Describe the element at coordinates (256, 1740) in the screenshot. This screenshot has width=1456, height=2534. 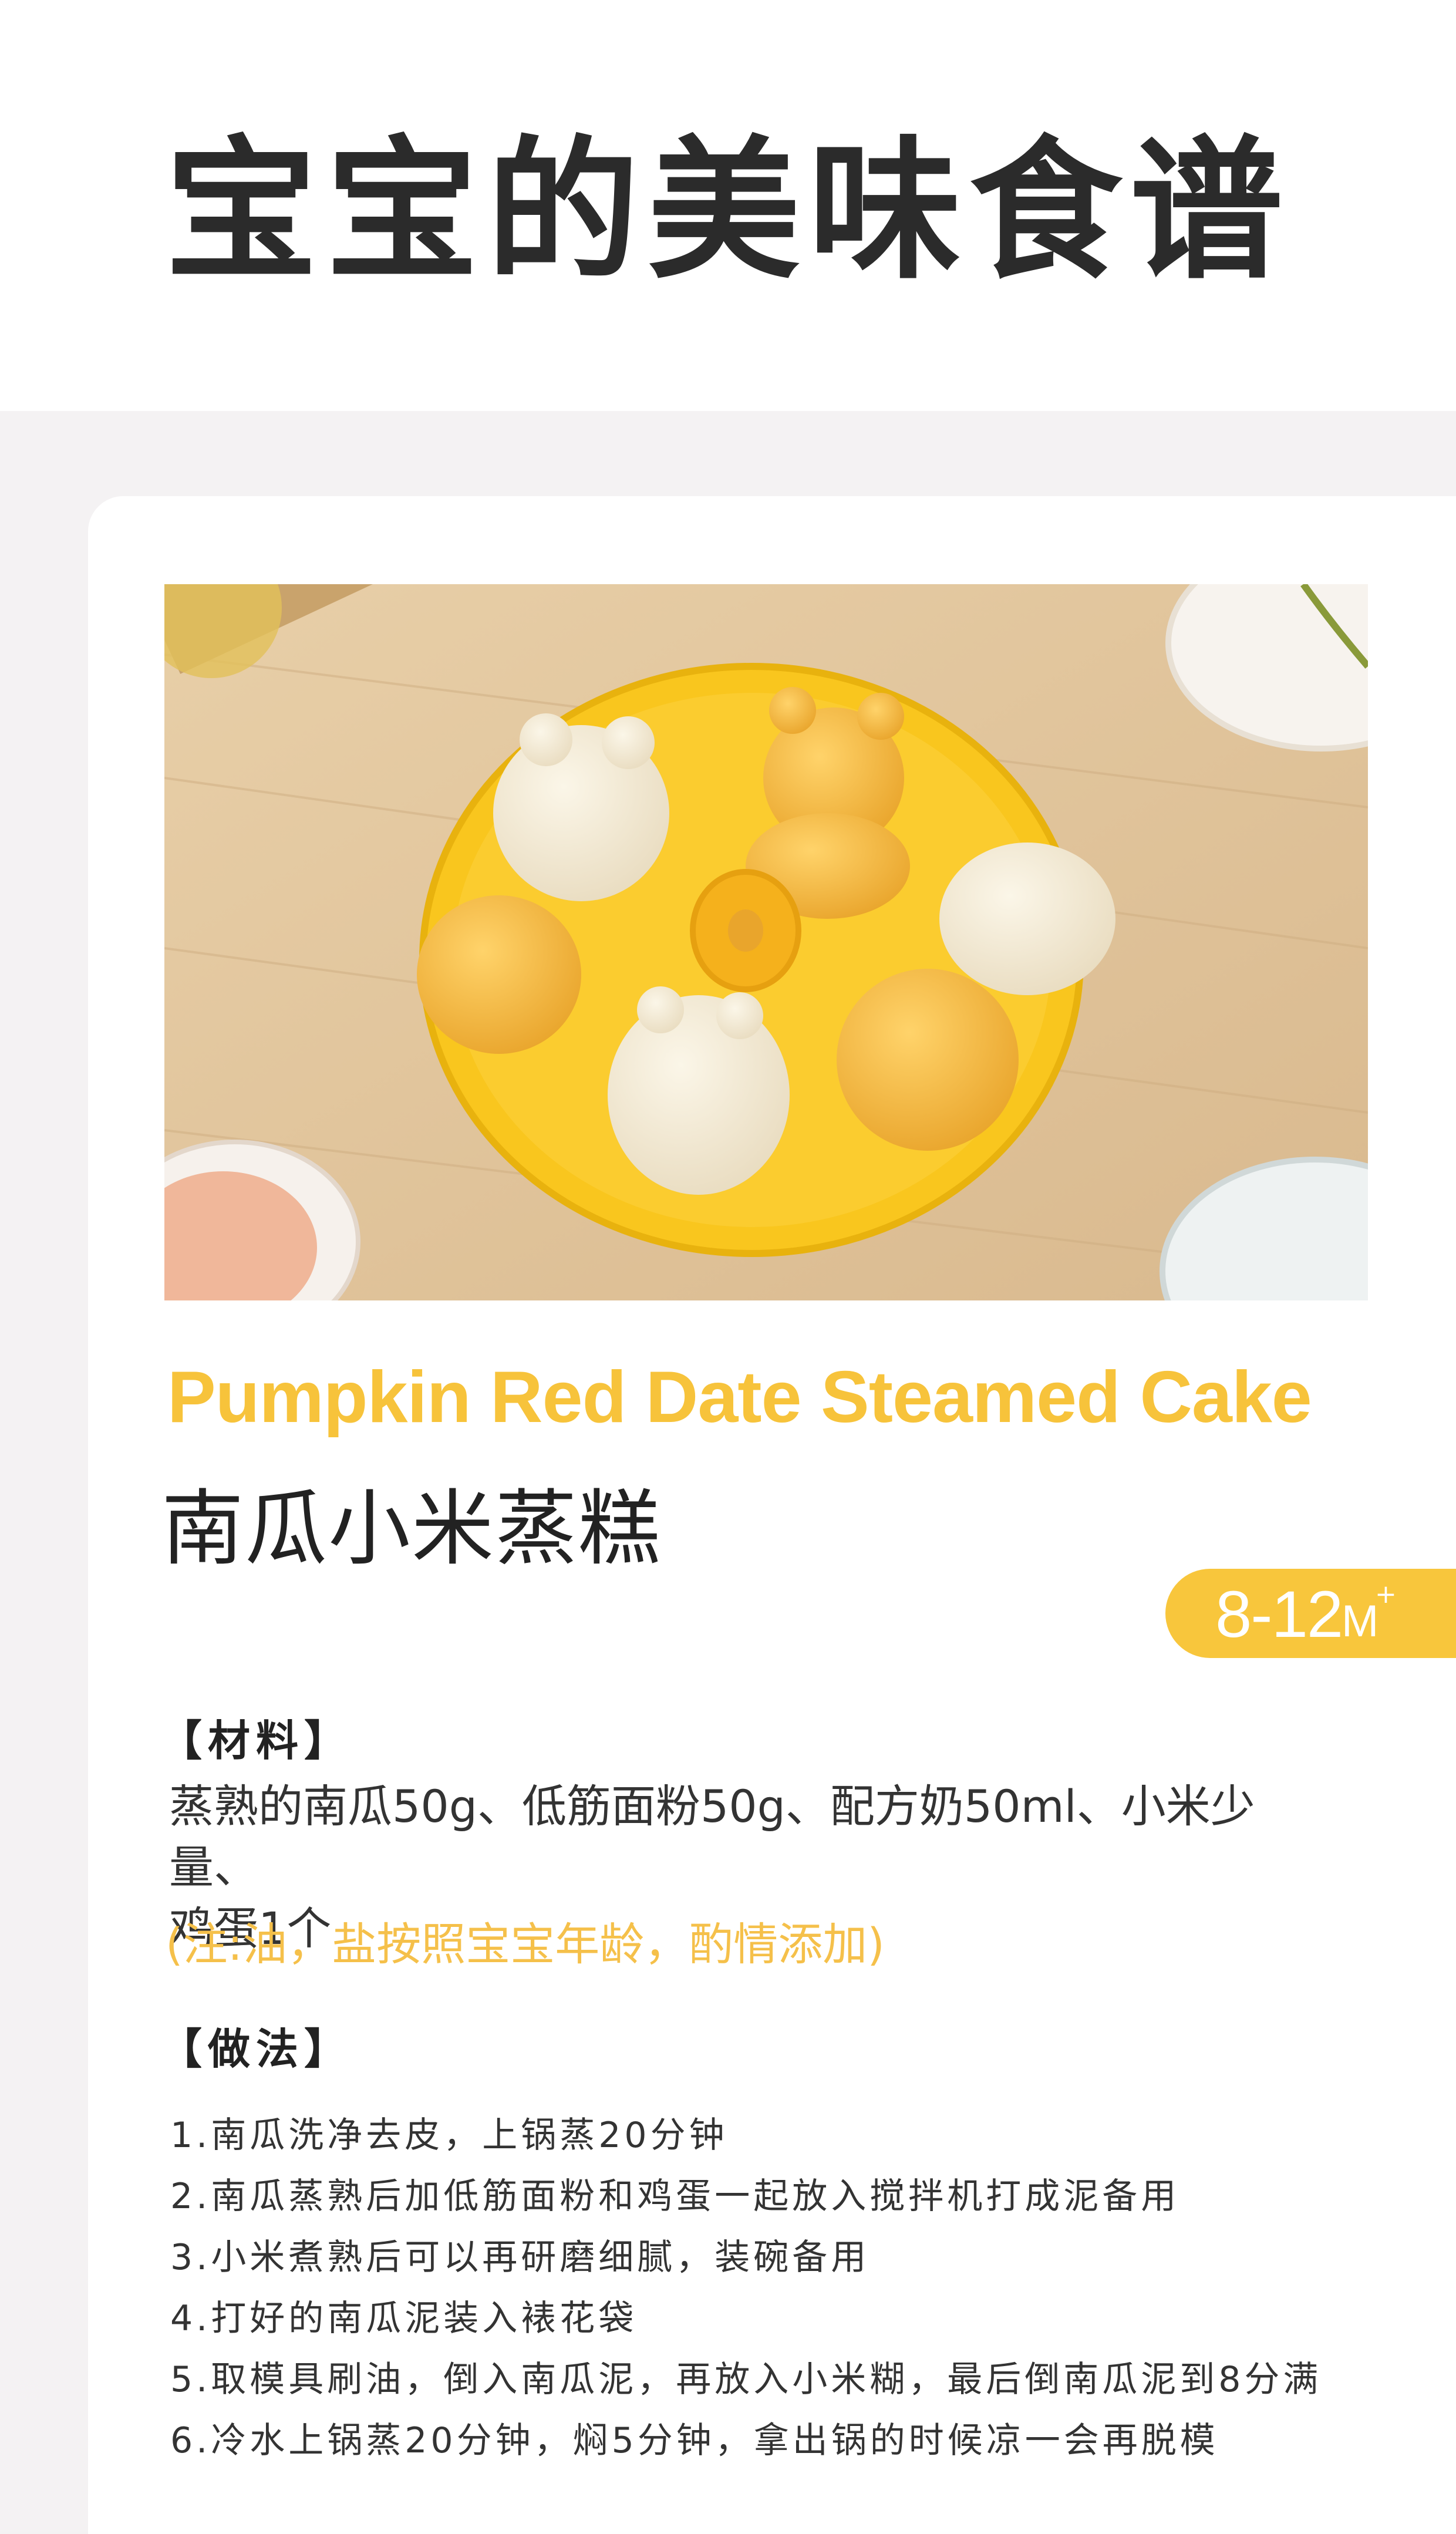
I see `materials-heading: 【材料】` at that location.